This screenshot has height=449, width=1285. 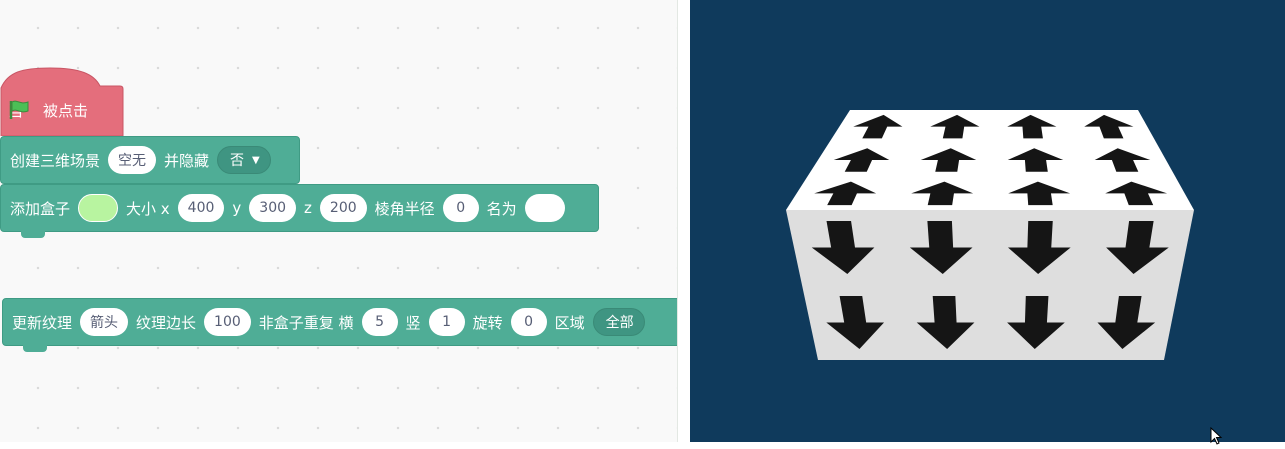 I want to click on when-flag-clicked-block: 当 被点击, so click(x=62, y=101).